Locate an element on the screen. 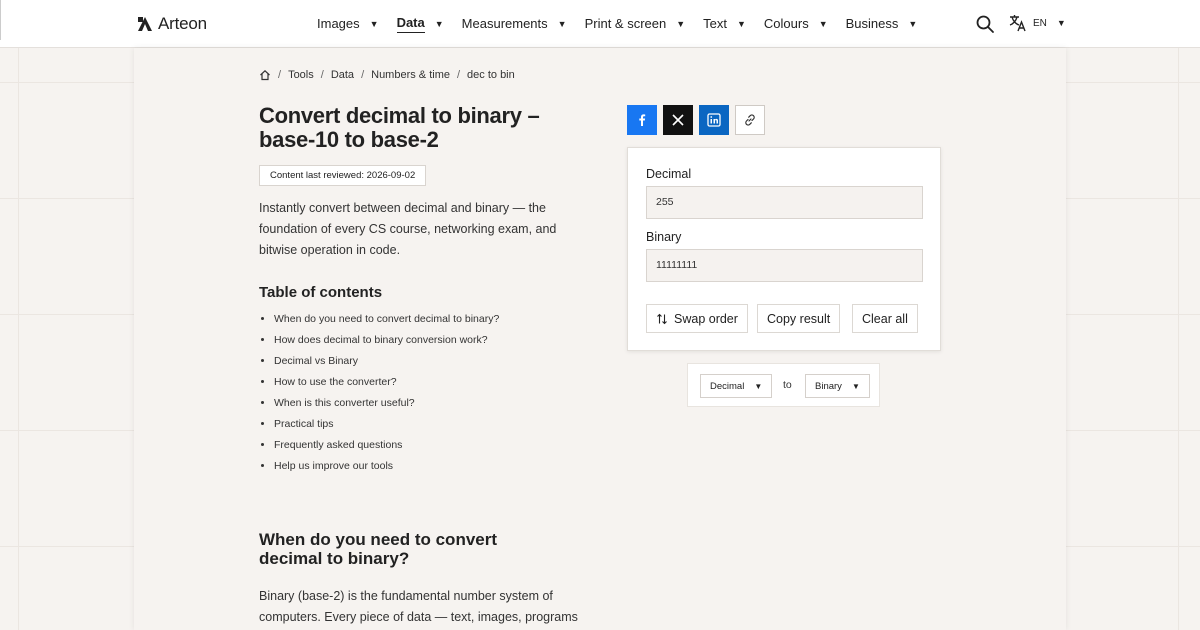 The width and height of the screenshot is (1200, 630). nav-item-label: Measurements is located at coordinates (504, 23).